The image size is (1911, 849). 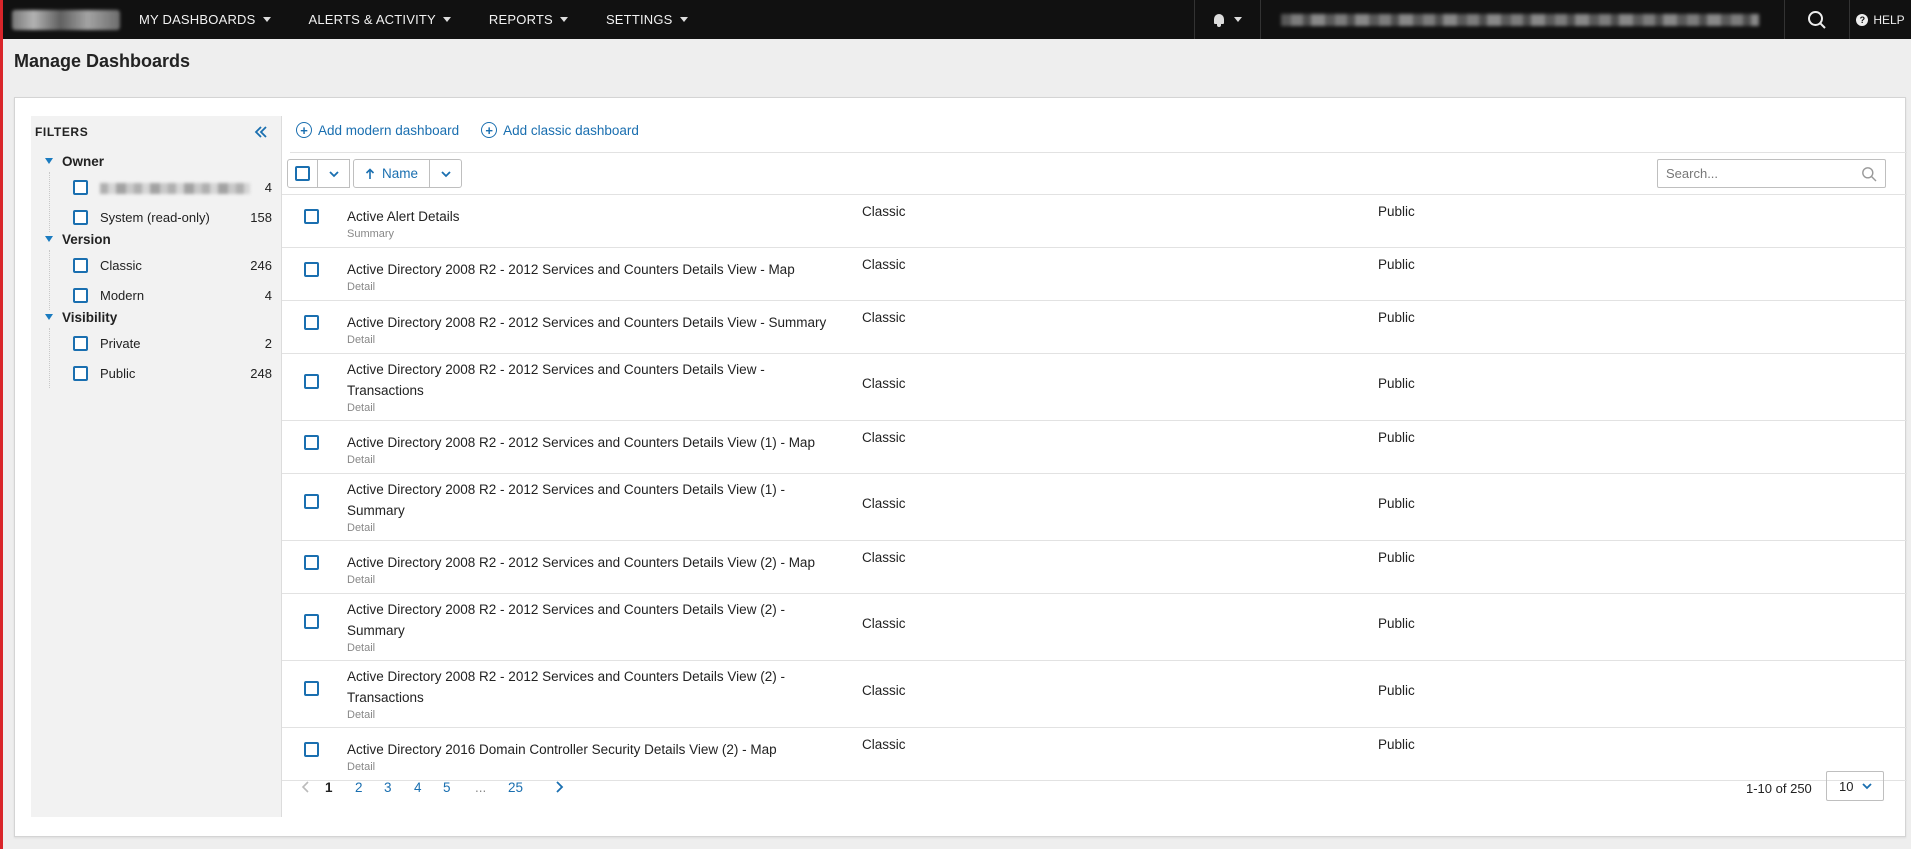 What do you see at coordinates (1098, 152) in the screenshot?
I see `divider` at bounding box center [1098, 152].